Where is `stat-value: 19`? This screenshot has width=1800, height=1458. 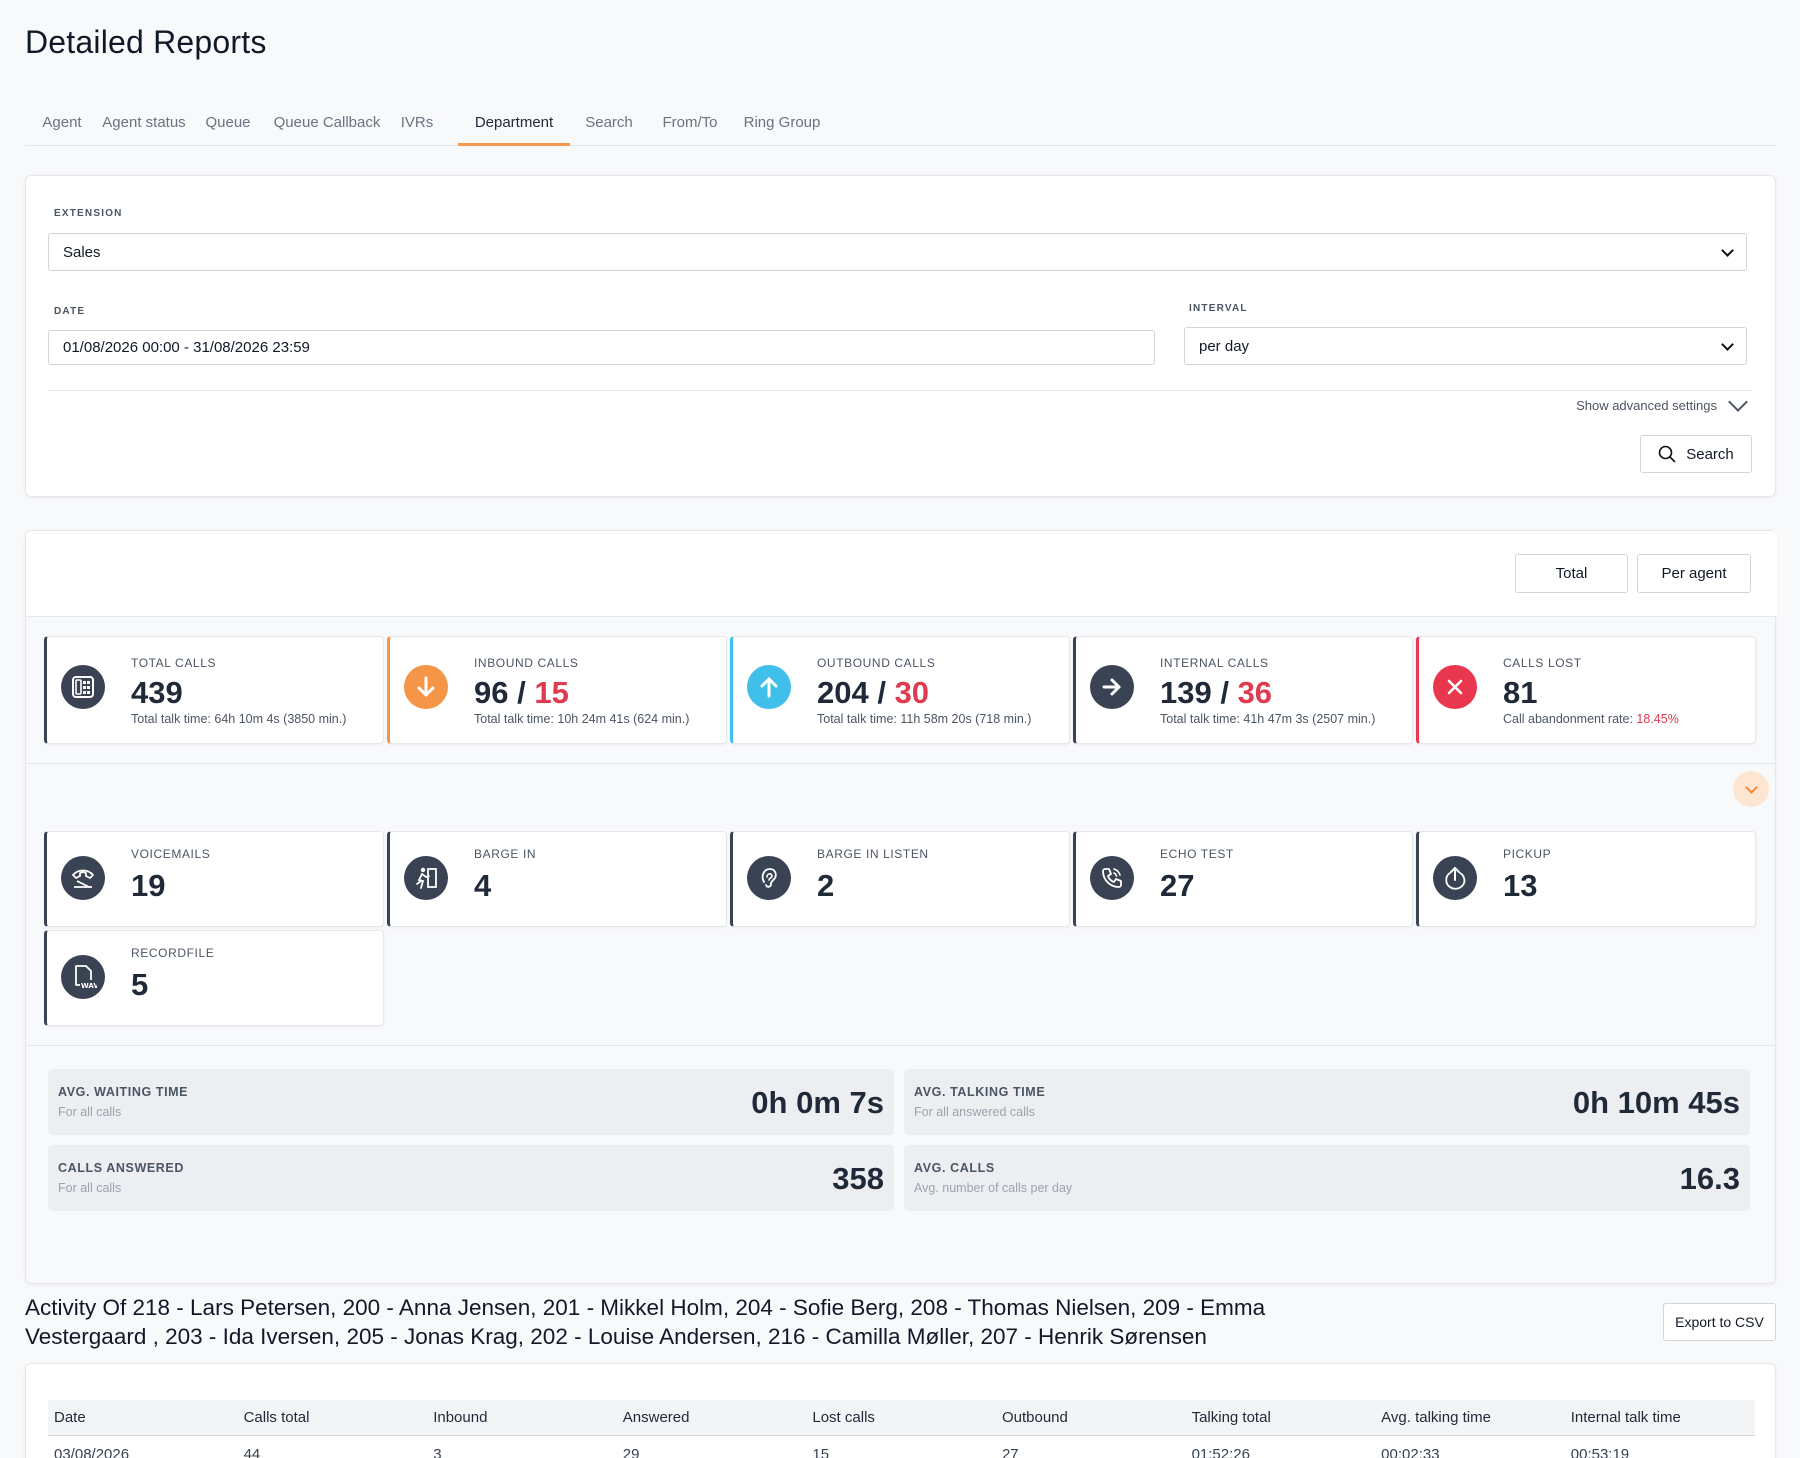
stat-value: 19 is located at coordinates (148, 885).